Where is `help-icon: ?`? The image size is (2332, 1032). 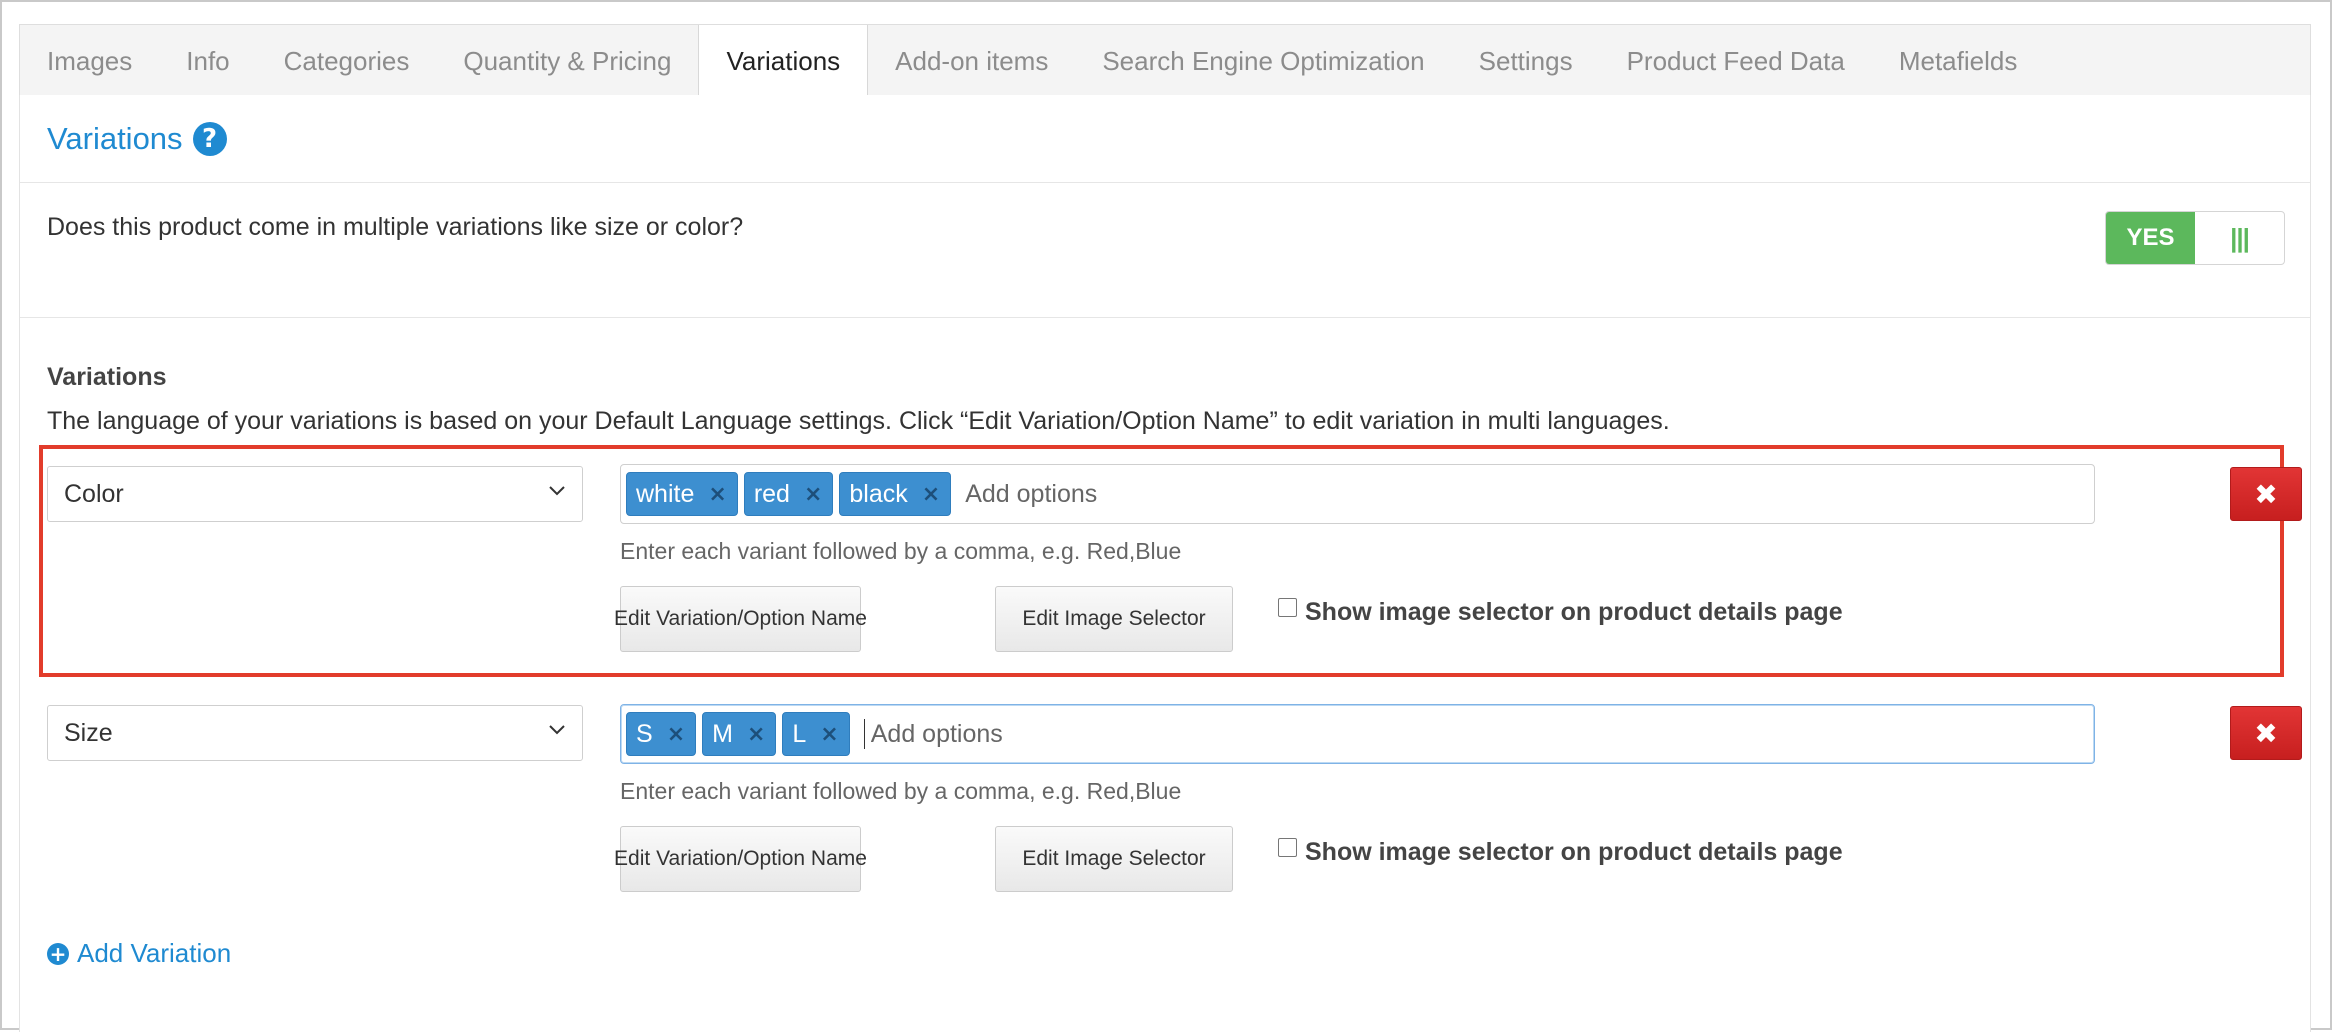
help-icon: ? is located at coordinates (209, 139).